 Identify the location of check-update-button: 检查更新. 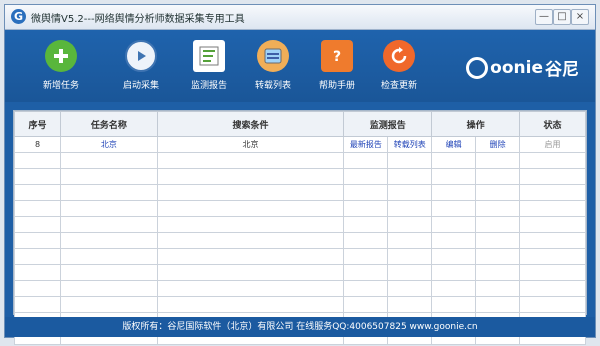
(399, 65).